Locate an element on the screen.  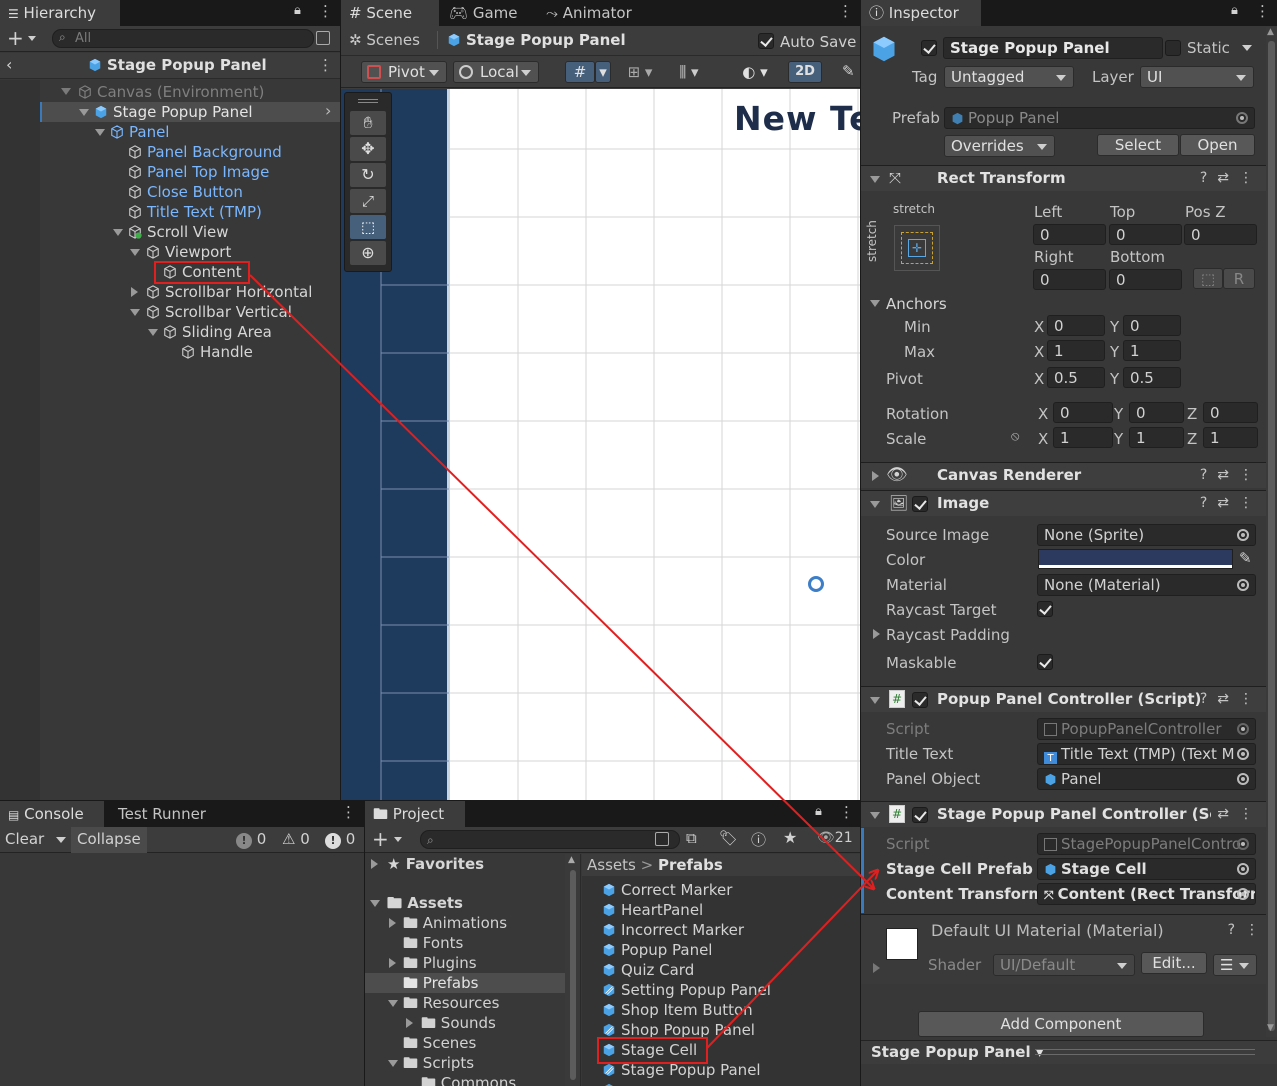
scale-x-input: 1 is located at coordinates (1083, 437).